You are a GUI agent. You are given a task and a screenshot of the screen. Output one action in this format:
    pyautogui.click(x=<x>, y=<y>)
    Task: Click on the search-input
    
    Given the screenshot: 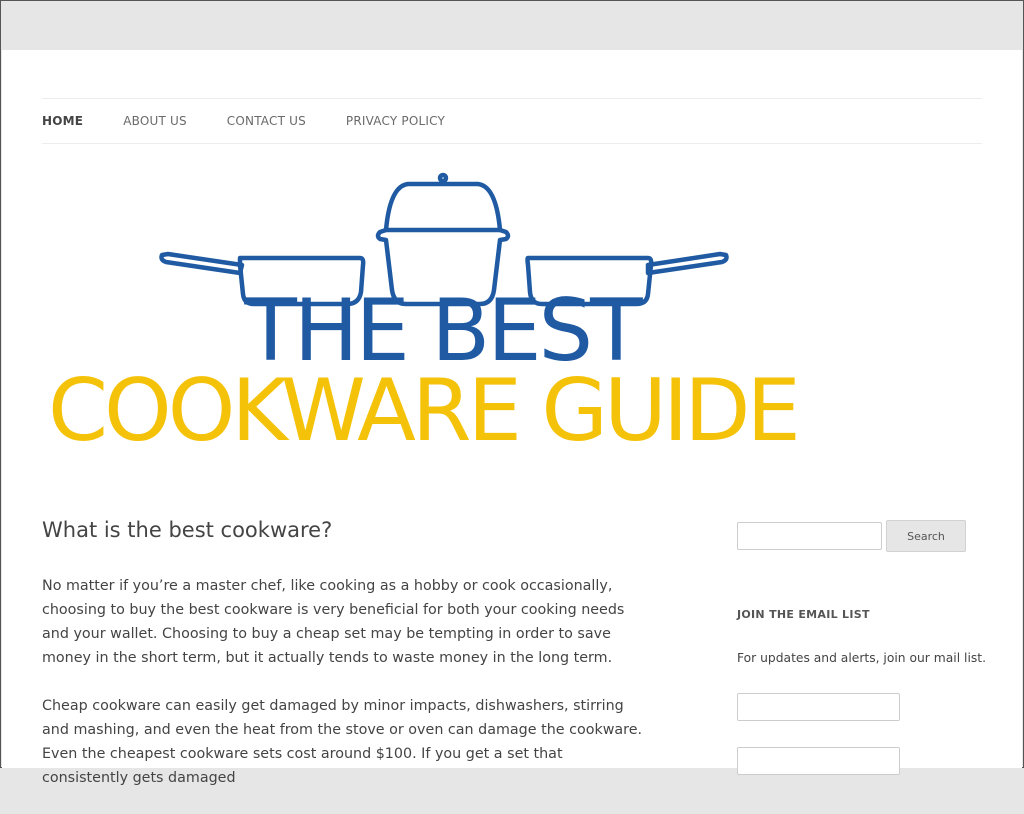 What is the action you would take?
    pyautogui.click(x=809, y=536)
    